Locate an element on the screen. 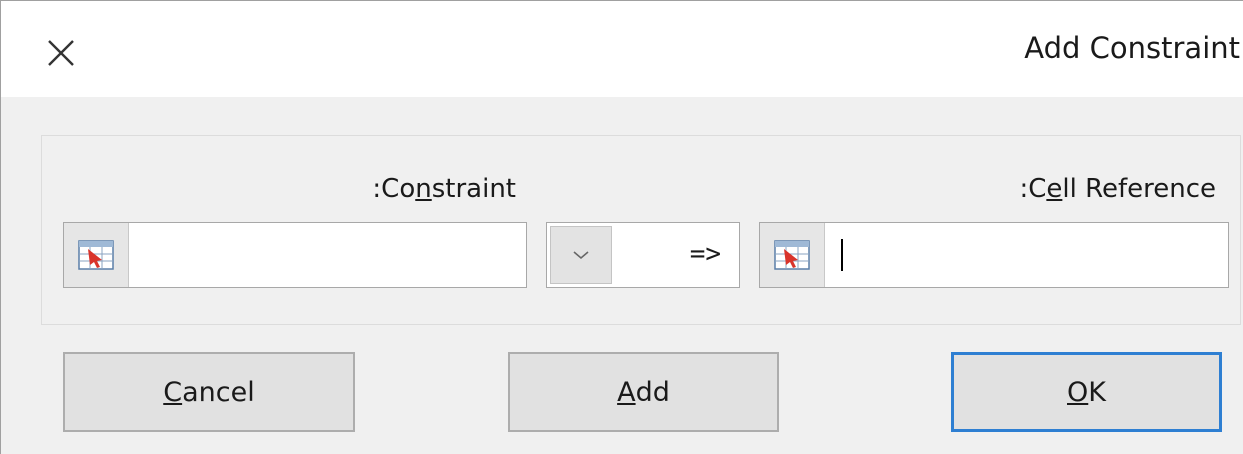 The height and width of the screenshot is (454, 1243). cell-reference-field is located at coordinates (994, 255).